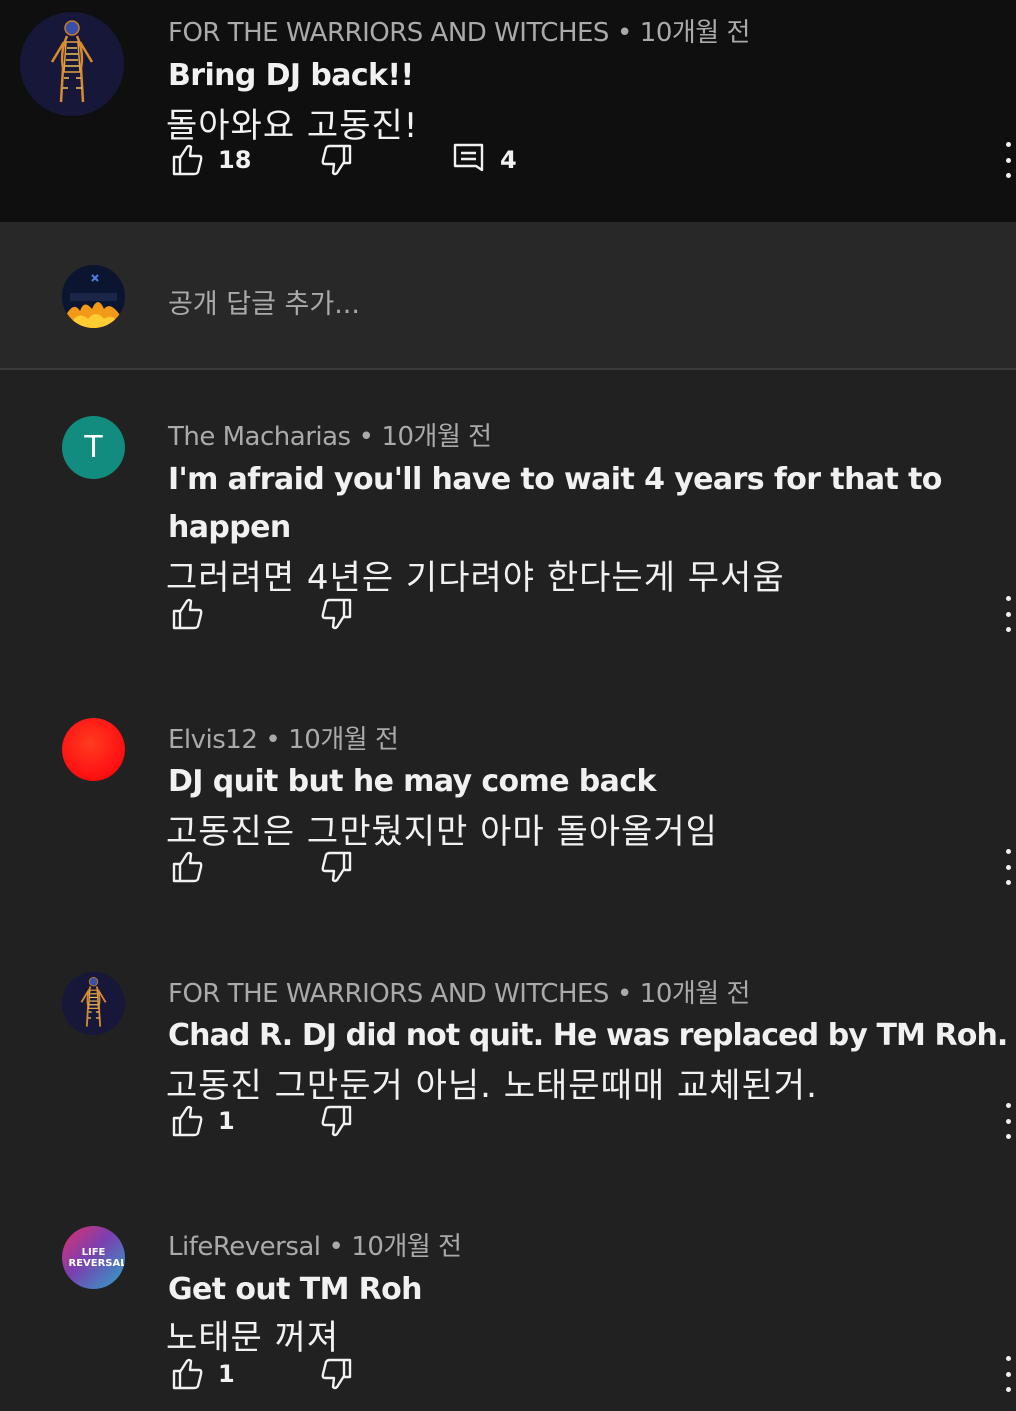 Image resolution: width=1016 pixels, height=1411 pixels. What do you see at coordinates (492, 1086) in the screenshot?
I see `comment-text-ko: 고동진 그만둔거 아님. 노태문때매 교체된거.` at bounding box center [492, 1086].